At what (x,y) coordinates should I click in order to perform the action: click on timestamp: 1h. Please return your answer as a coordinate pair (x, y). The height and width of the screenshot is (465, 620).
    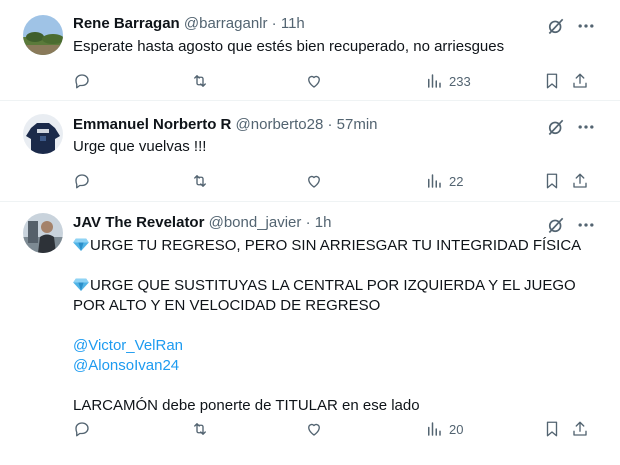
    Looking at the image, I should click on (323, 222).